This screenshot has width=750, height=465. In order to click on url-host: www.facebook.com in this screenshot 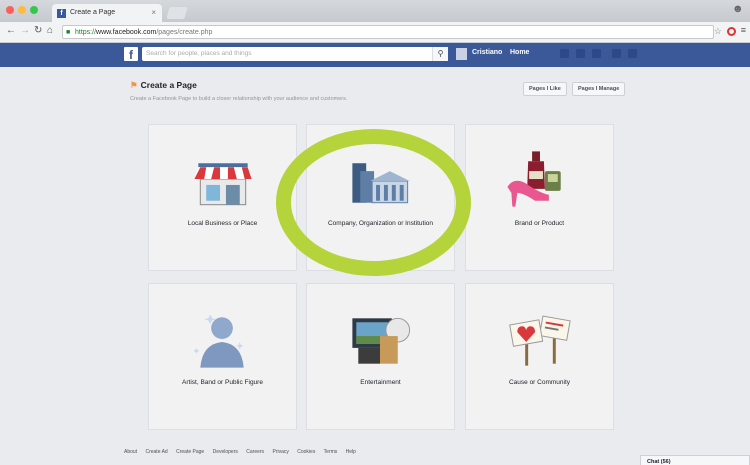, I will do `click(126, 32)`.